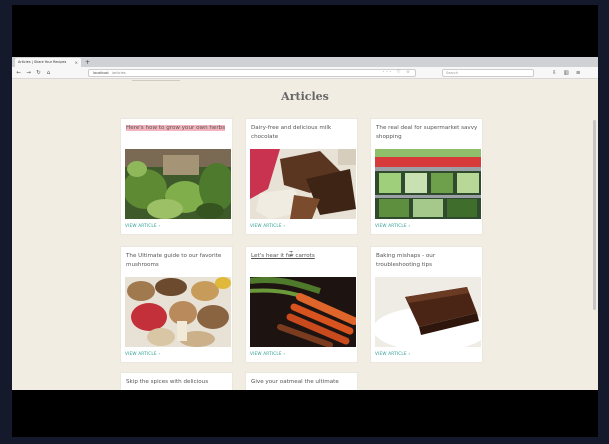 The height and width of the screenshot is (444, 609). Describe the element at coordinates (428, 312) in the screenshot. I see `brownie-photo` at that location.